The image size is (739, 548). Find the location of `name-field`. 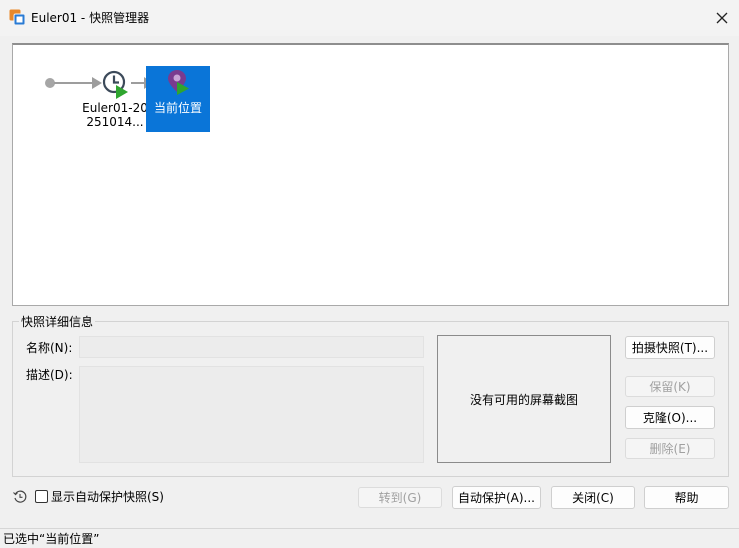

name-field is located at coordinates (251, 347).